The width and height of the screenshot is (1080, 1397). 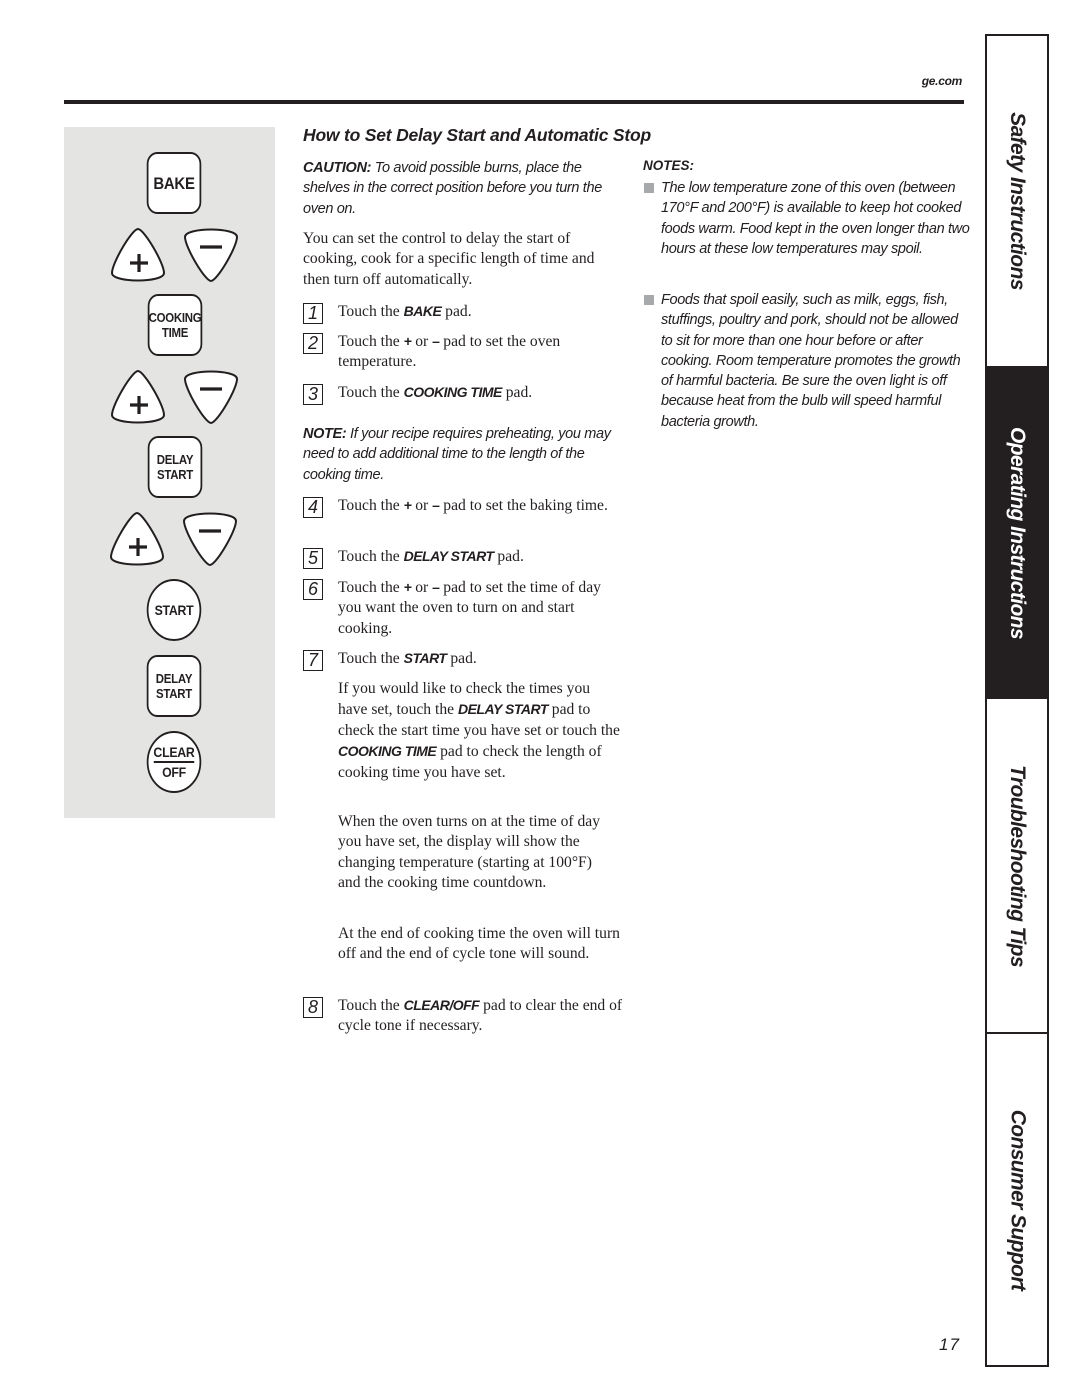 I want to click on start-pad-label: START, so click(x=174, y=609).